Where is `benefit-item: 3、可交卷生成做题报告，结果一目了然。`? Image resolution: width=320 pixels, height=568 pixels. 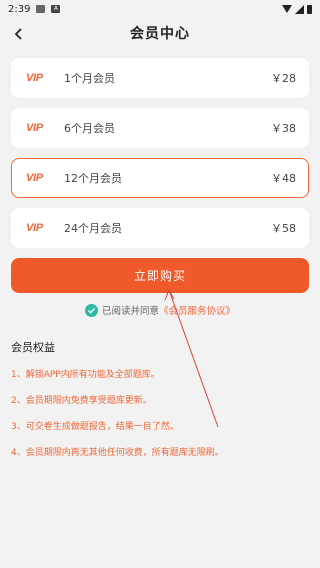
benefit-item: 3、可交卷生成做题报告，结果一目了然。 is located at coordinates (95, 427).